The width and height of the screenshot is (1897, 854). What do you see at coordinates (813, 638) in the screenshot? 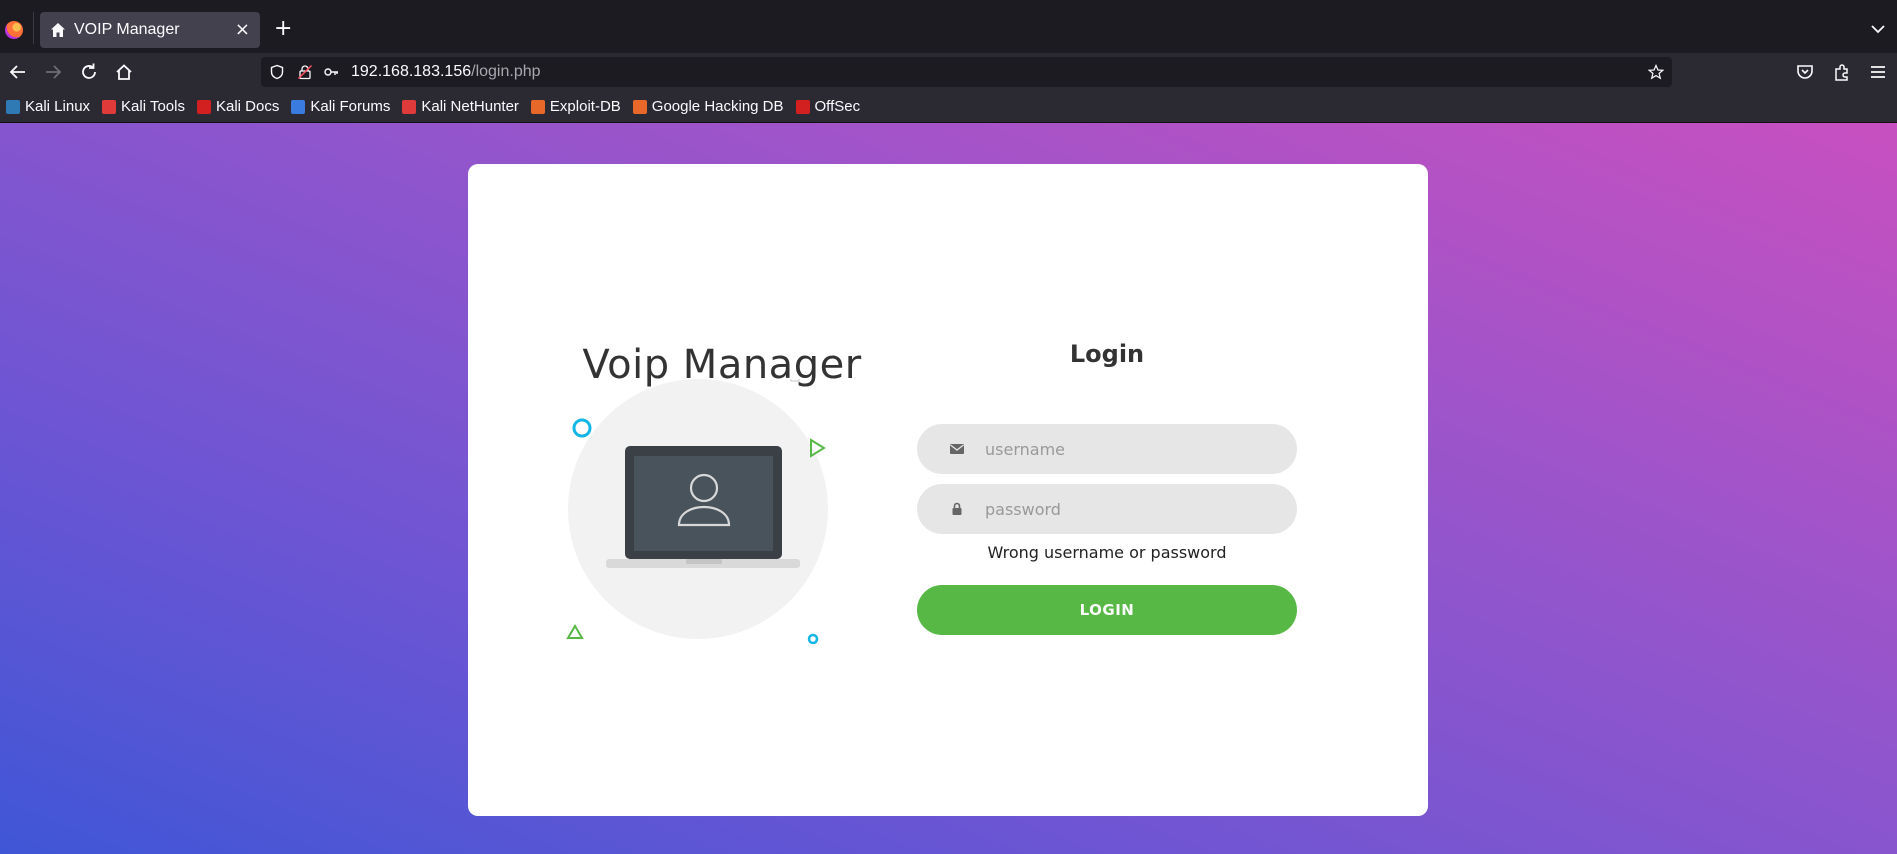
I see `decor-small-circle-icon` at bounding box center [813, 638].